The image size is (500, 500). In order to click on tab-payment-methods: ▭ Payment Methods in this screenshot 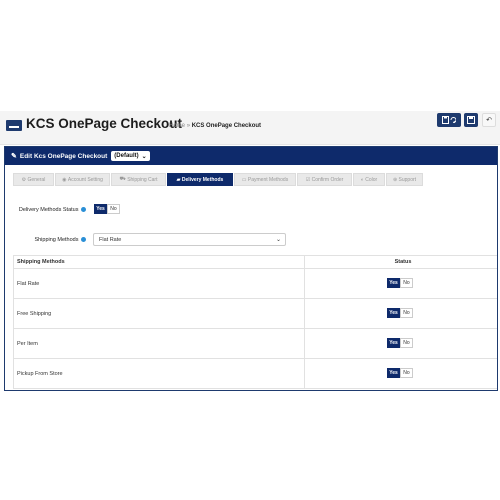, I will do `click(265, 179)`.